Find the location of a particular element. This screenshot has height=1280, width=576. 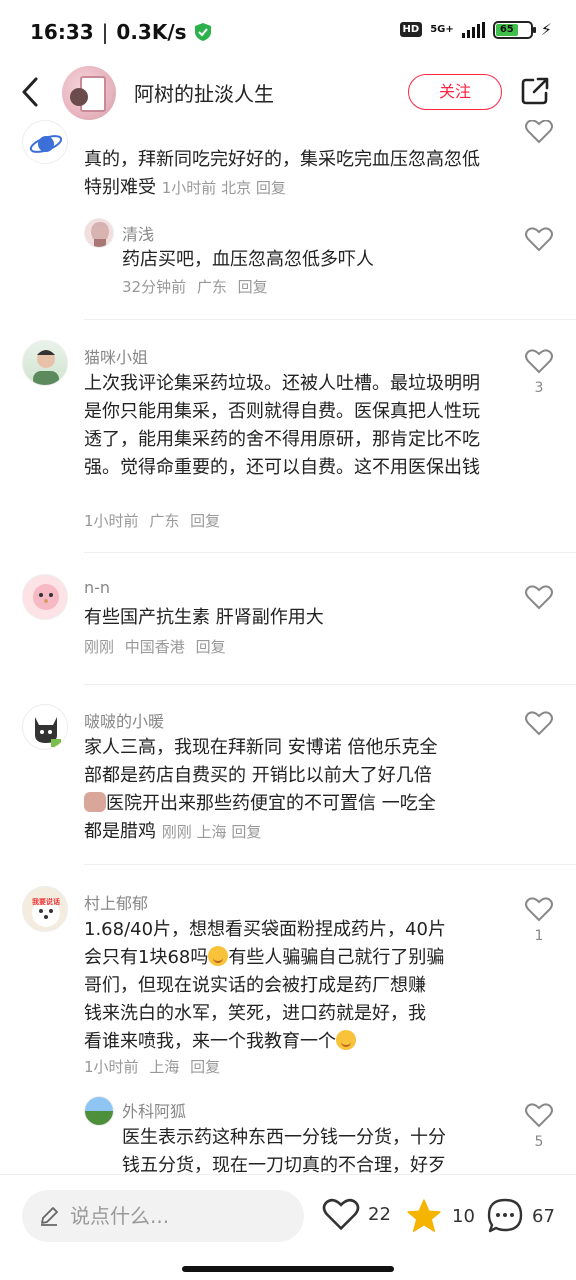

like-count: 22 is located at coordinates (379, 1214).